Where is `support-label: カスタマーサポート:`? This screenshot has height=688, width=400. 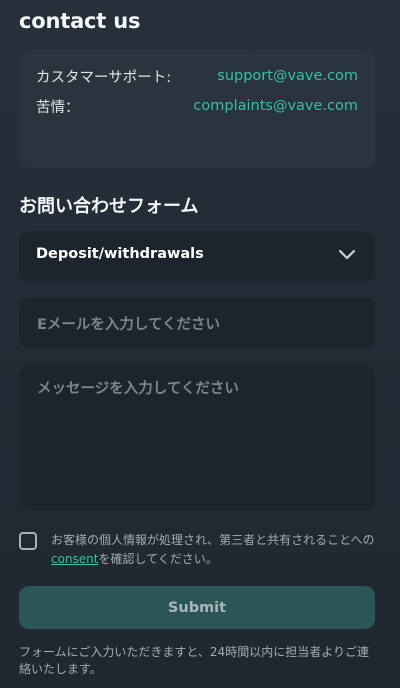
support-label: カスタマーサポート: is located at coordinates (104, 77).